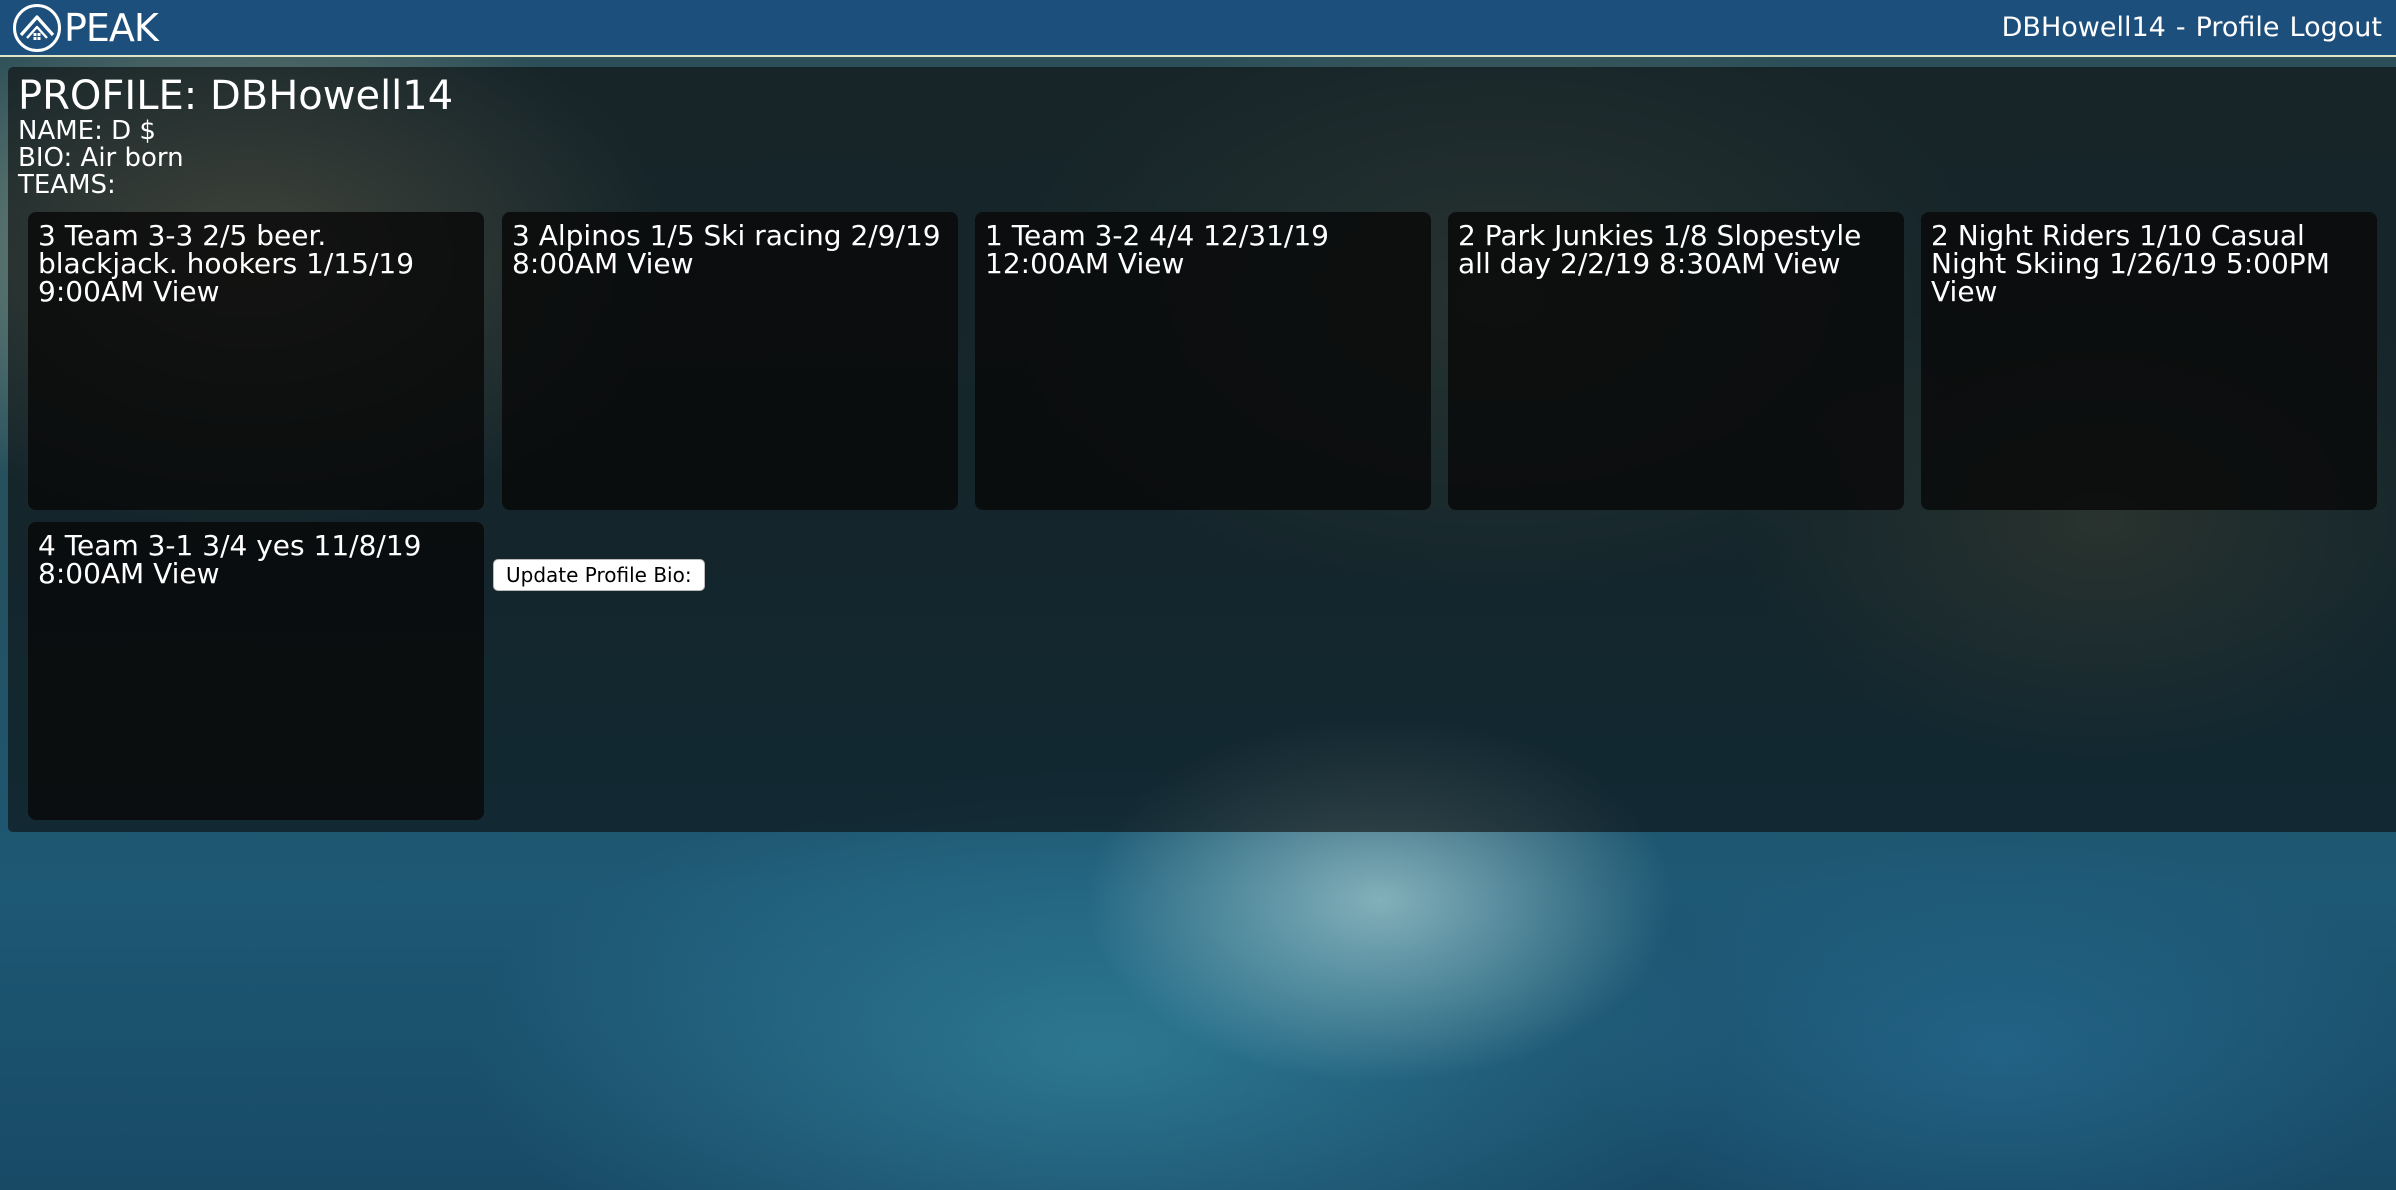  I want to click on brand-name: PEAK, so click(111, 28).